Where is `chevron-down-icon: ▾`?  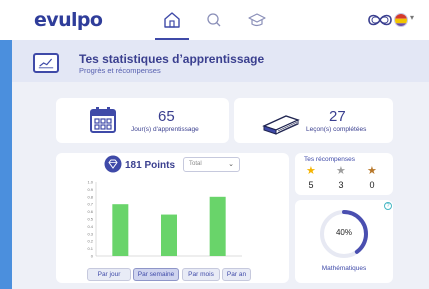
chevron-down-icon: ▾ is located at coordinates (412, 17).